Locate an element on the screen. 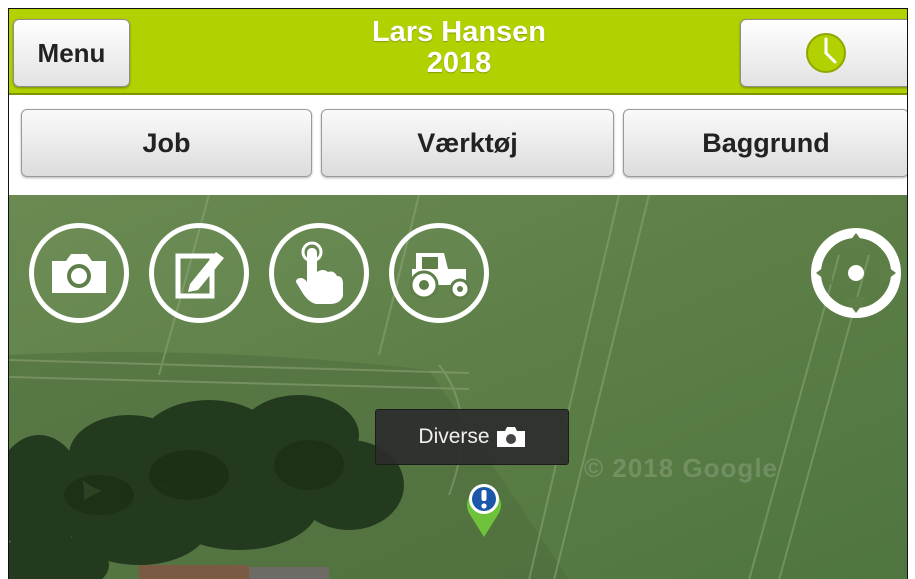  tractor-icon is located at coordinates (440, 276).